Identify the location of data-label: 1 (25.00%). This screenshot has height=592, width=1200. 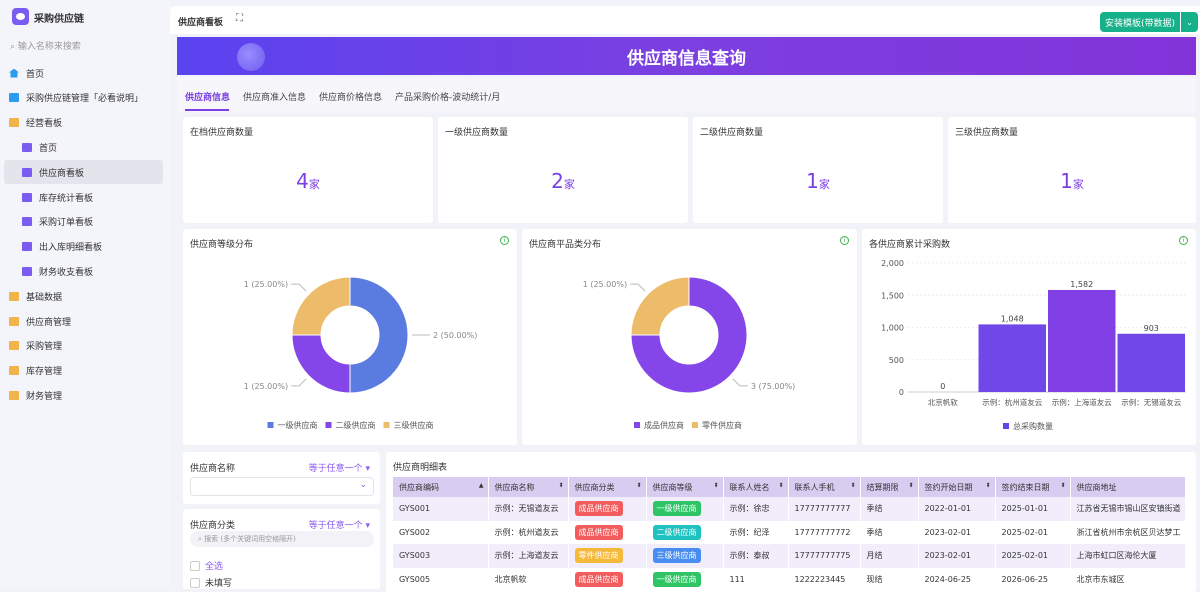
(266, 386).